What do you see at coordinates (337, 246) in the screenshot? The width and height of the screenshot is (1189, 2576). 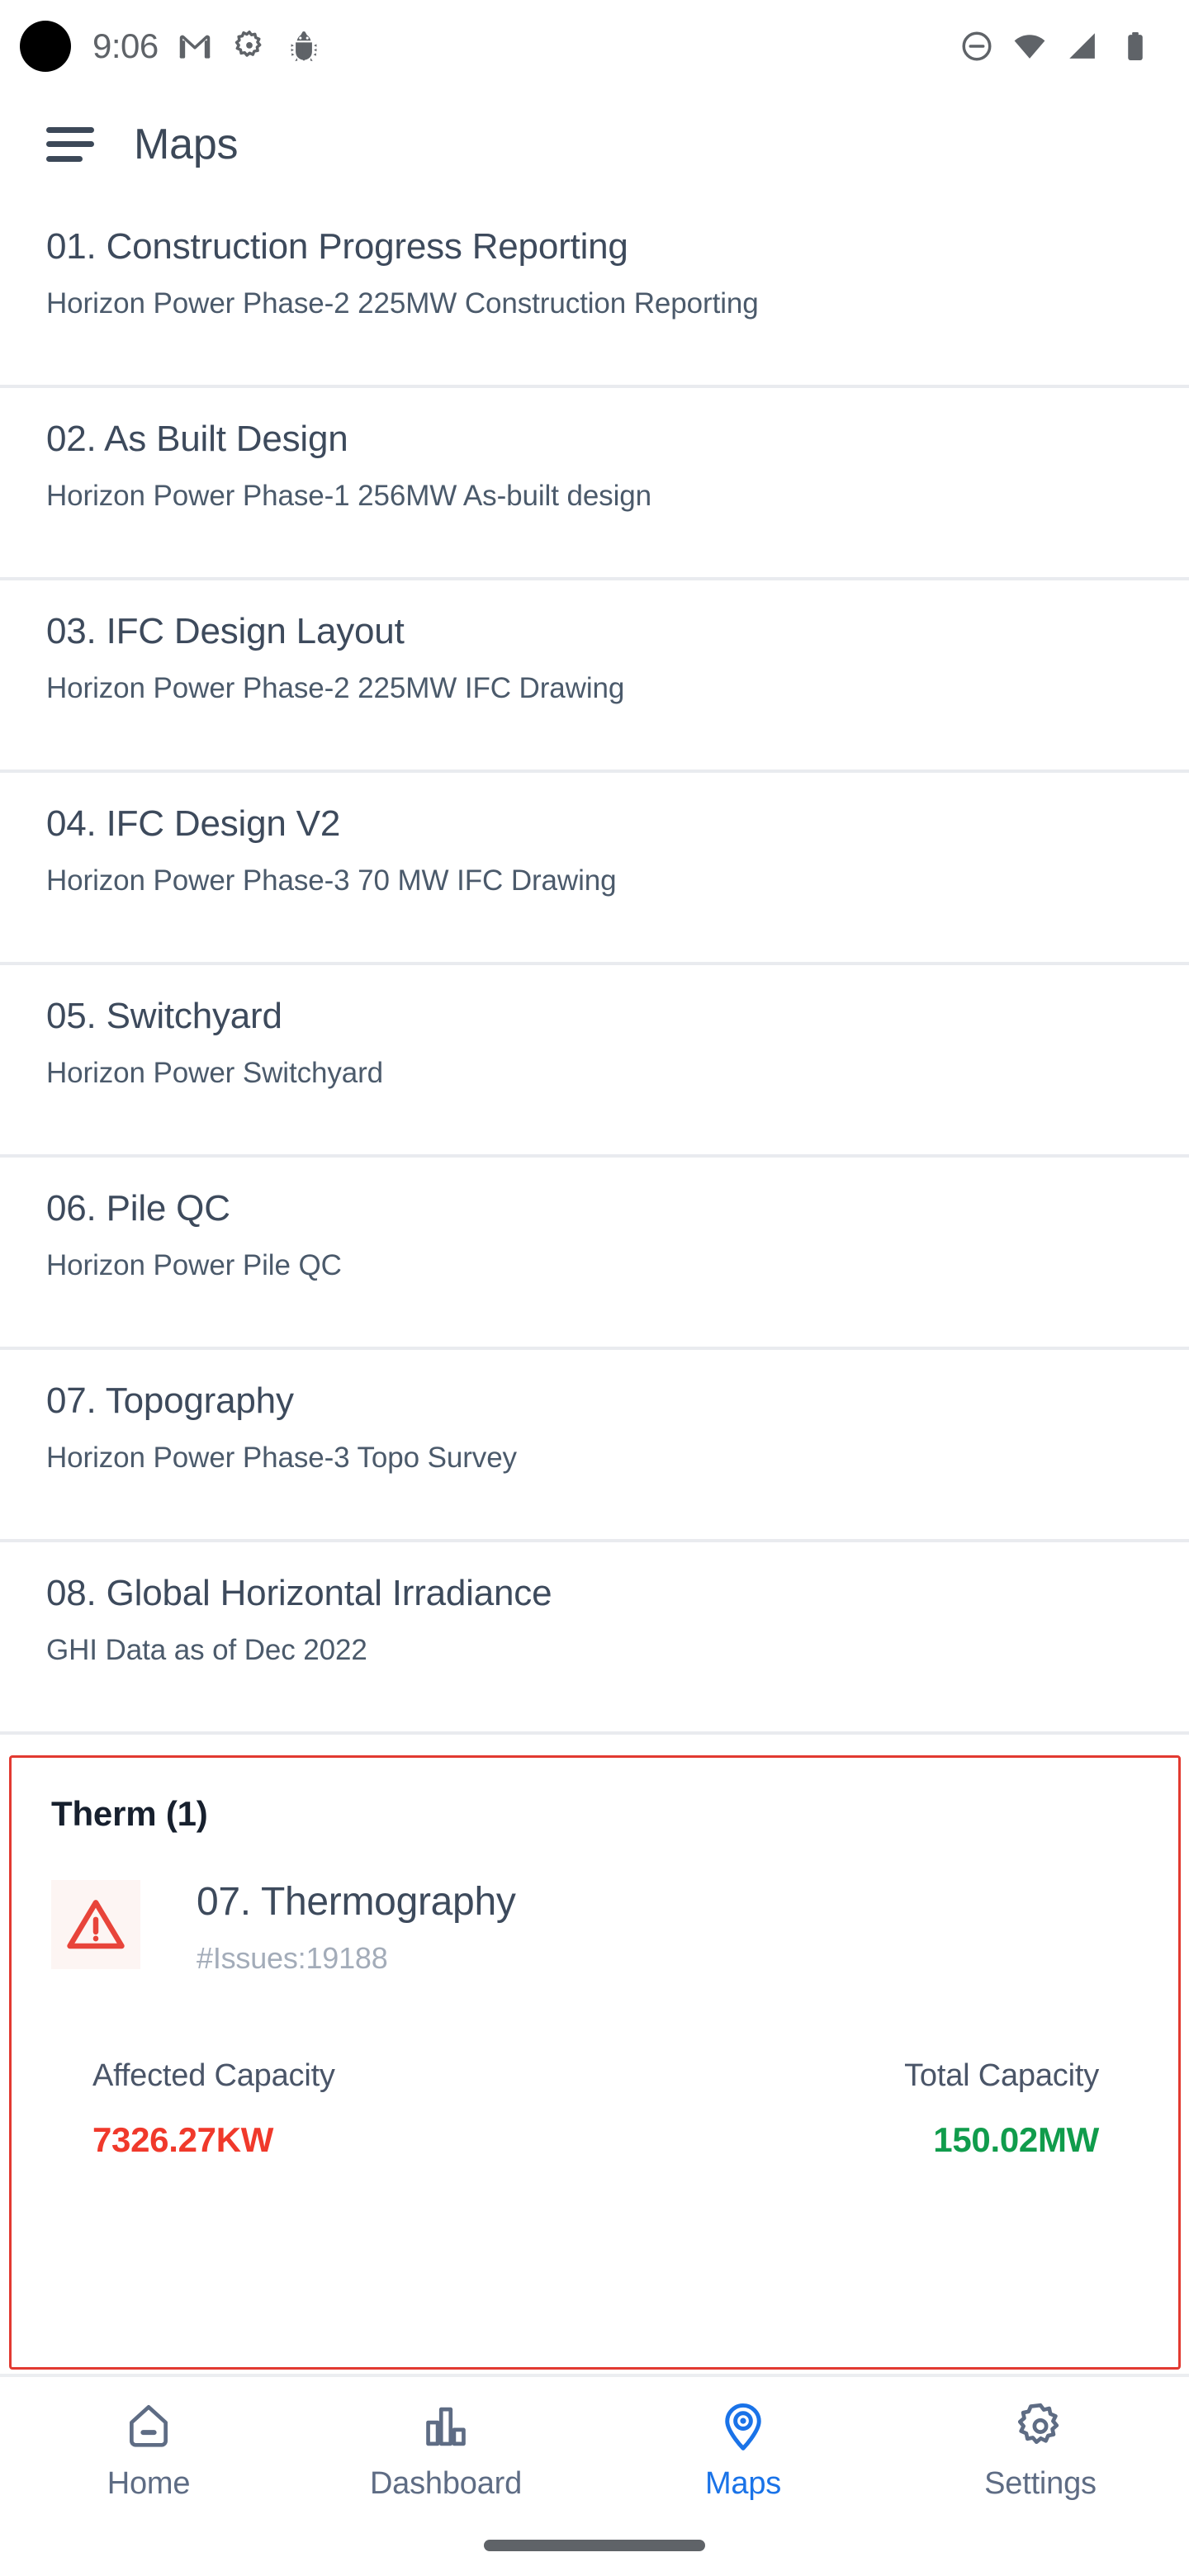 I see `list-item-title: 01. Construction Progress Reporting` at bounding box center [337, 246].